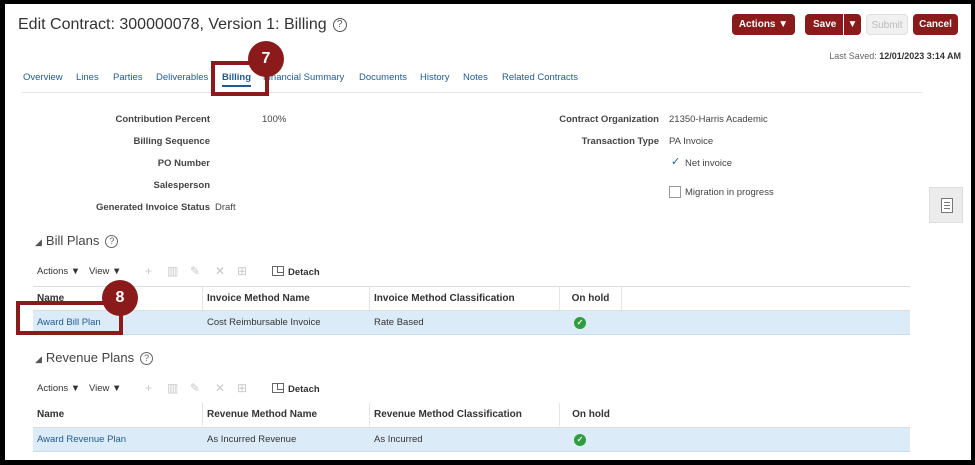 This screenshot has height=465, width=975. I want to click on step-7-callout: 7, so click(266, 59).